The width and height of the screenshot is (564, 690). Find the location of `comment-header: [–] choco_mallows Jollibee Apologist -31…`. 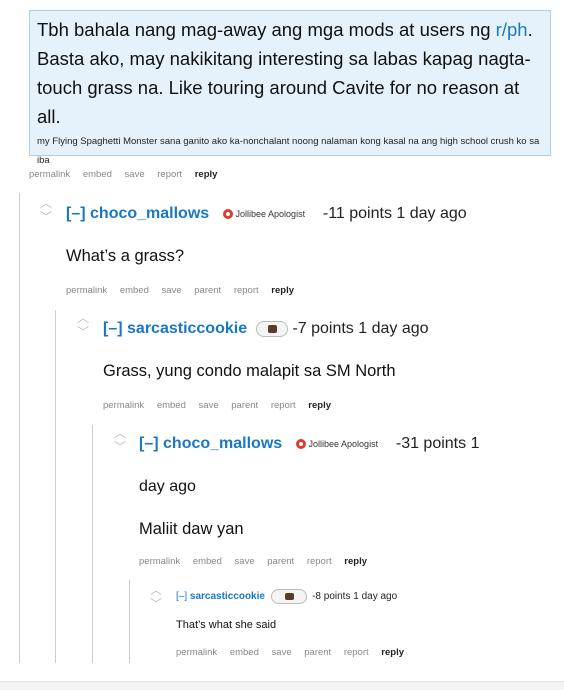

comment-header: [–] choco_mallows Jollibee Apologist -31… is located at coordinates (309, 444).